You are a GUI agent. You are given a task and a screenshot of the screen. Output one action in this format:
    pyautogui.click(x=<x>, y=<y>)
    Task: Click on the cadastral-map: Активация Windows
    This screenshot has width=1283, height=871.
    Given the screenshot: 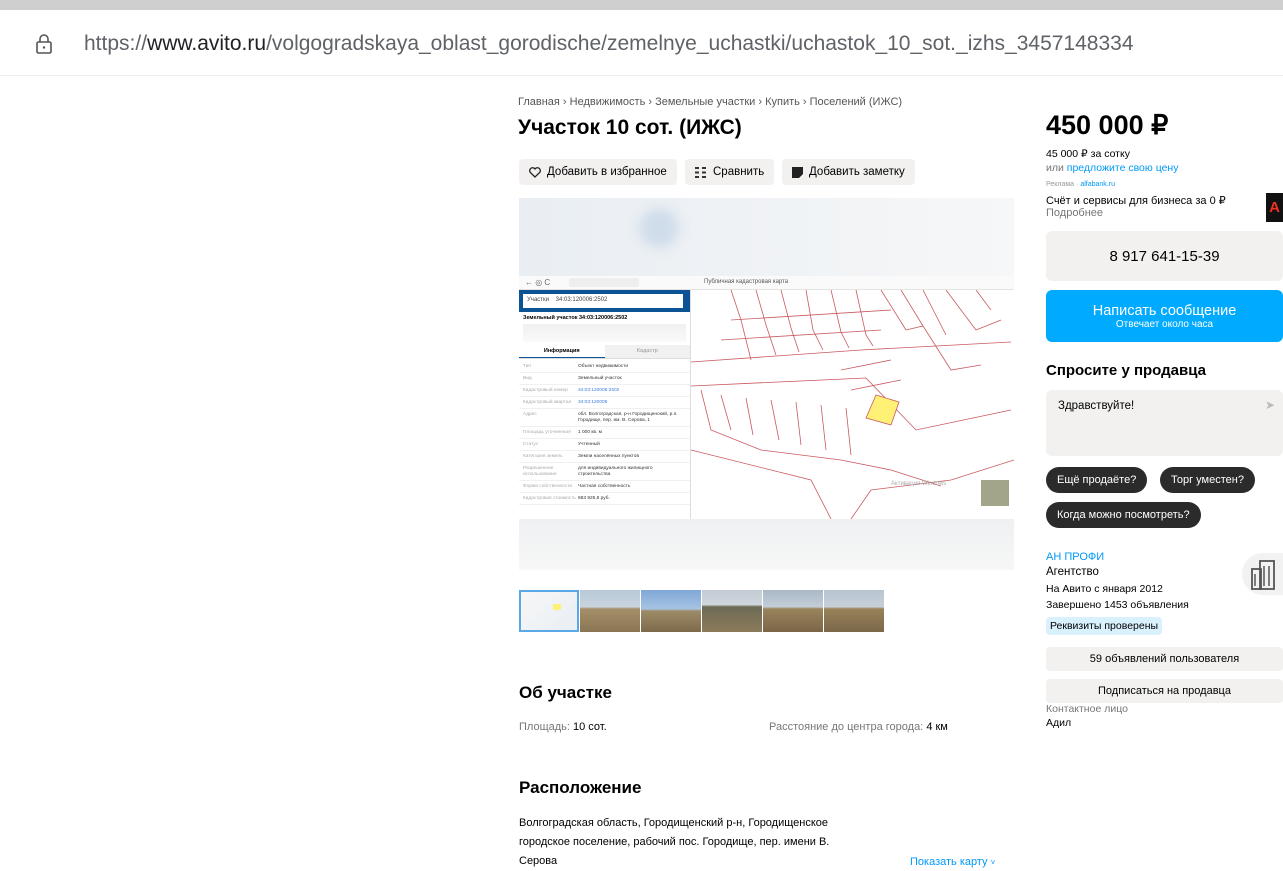 What is the action you would take?
    pyautogui.click(x=852, y=404)
    